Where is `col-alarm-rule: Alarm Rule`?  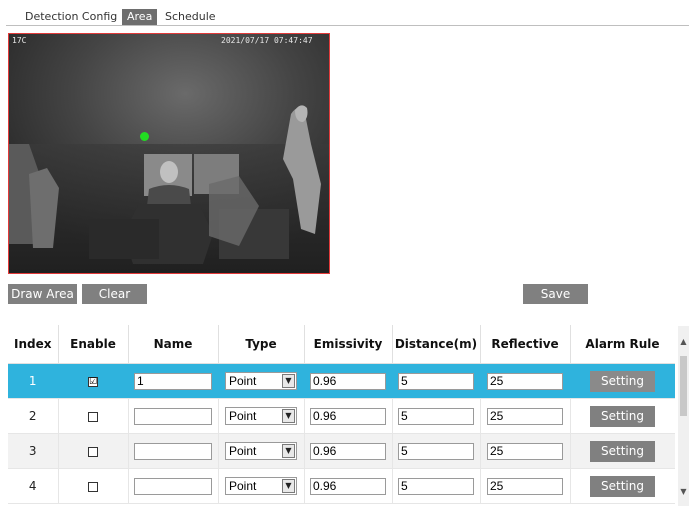 col-alarm-rule: Alarm Rule is located at coordinates (622, 344).